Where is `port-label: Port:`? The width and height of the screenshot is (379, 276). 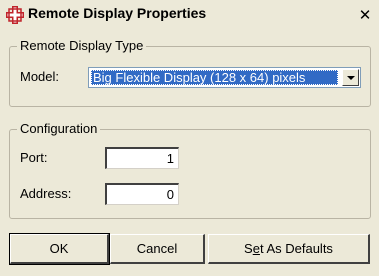 port-label: Port: is located at coordinates (34, 157).